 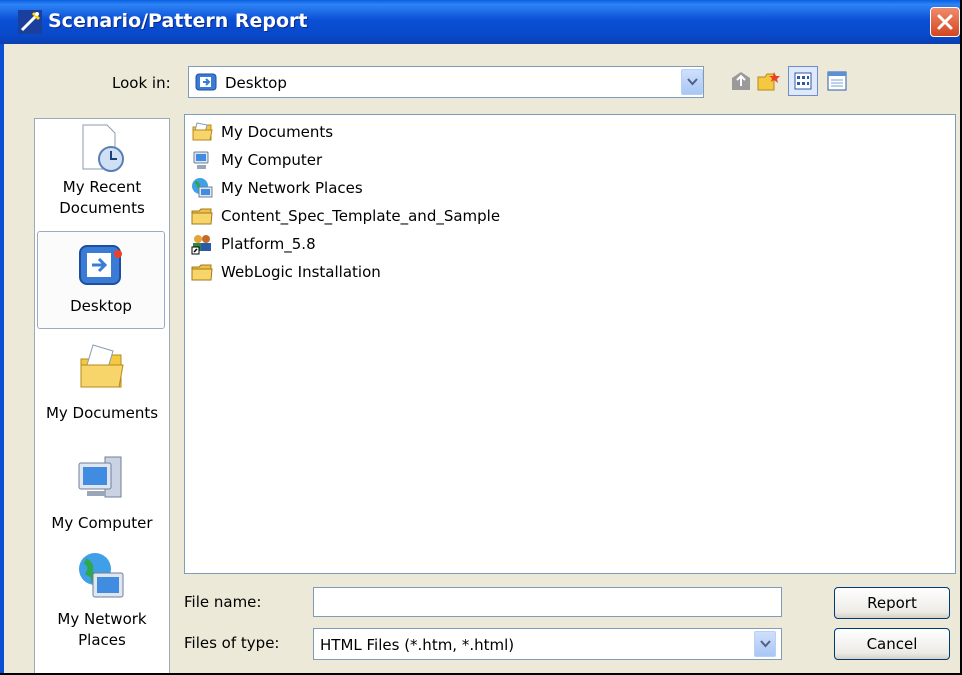 I want to click on users-shortcut-icon, so click(x=201, y=245).